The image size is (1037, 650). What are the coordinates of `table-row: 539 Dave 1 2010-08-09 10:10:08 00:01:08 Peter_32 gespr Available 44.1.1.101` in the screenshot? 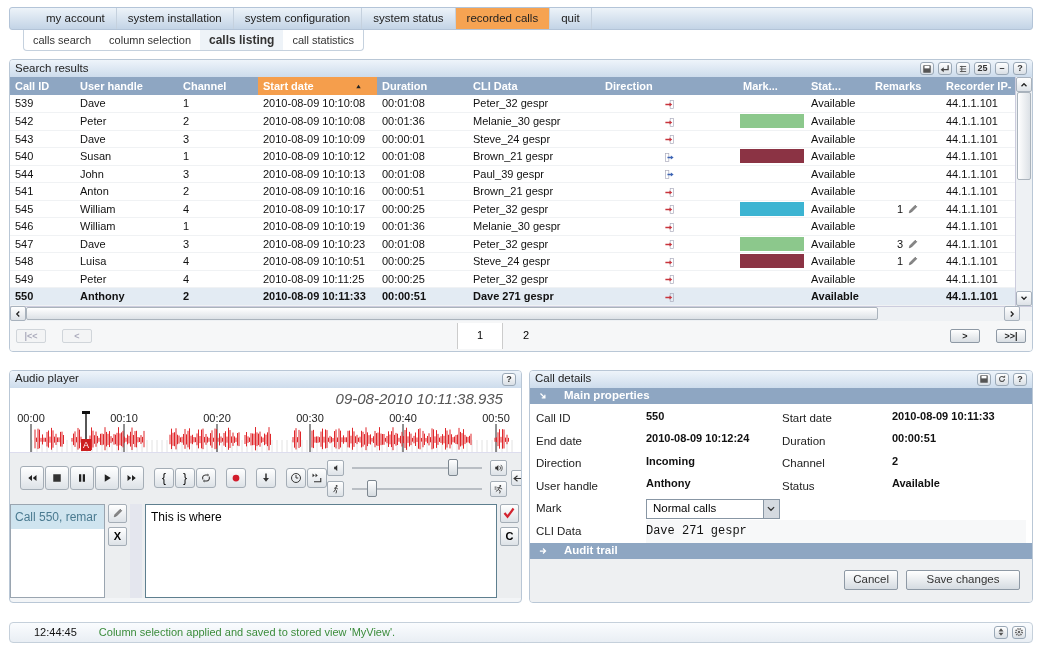 It's located at (512, 104).